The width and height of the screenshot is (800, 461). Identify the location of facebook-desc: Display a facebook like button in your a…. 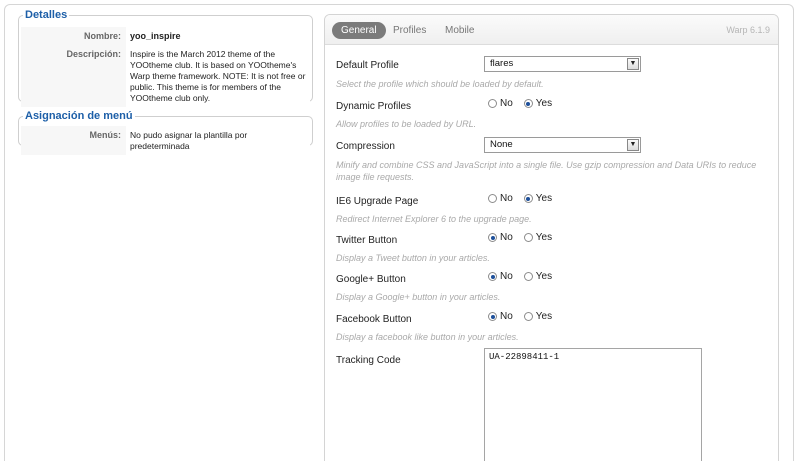
(427, 337).